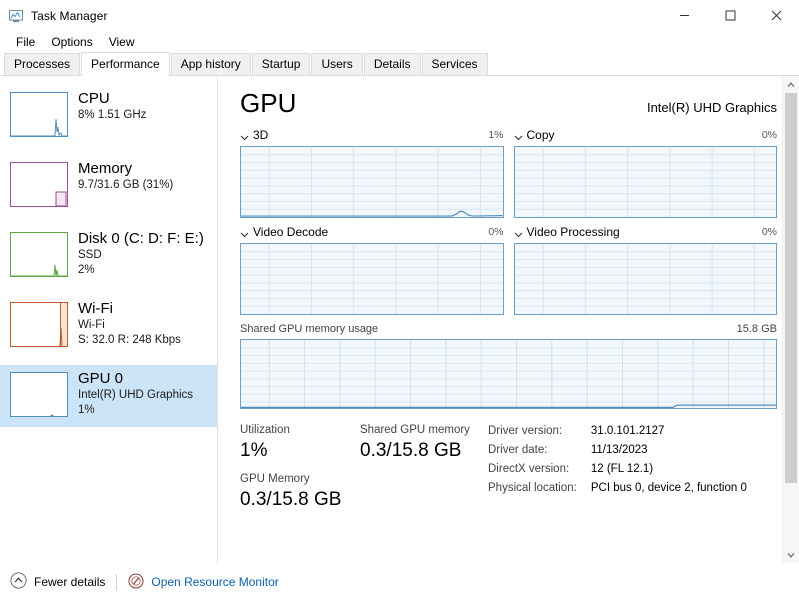 The width and height of the screenshot is (799, 600). Describe the element at coordinates (39, 184) in the screenshot. I see `memory-thumbnail` at that location.